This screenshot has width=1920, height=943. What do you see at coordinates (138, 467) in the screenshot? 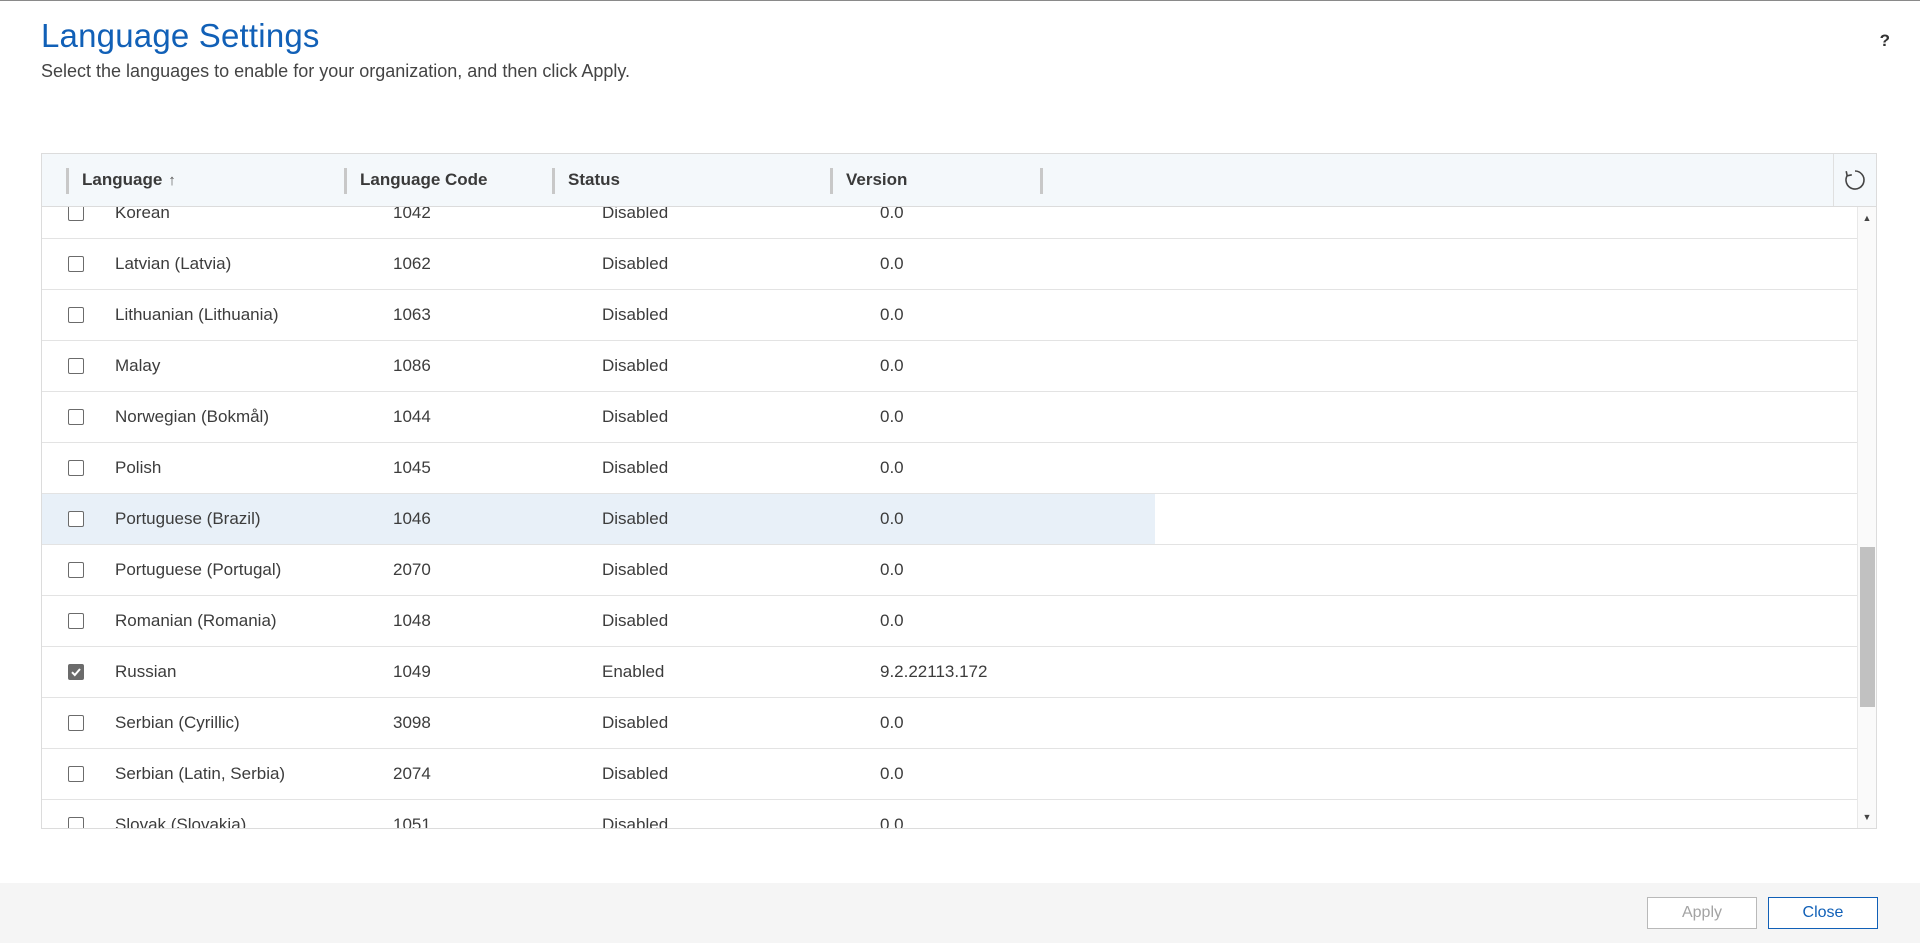
I see `cell-language: Polish` at bounding box center [138, 467].